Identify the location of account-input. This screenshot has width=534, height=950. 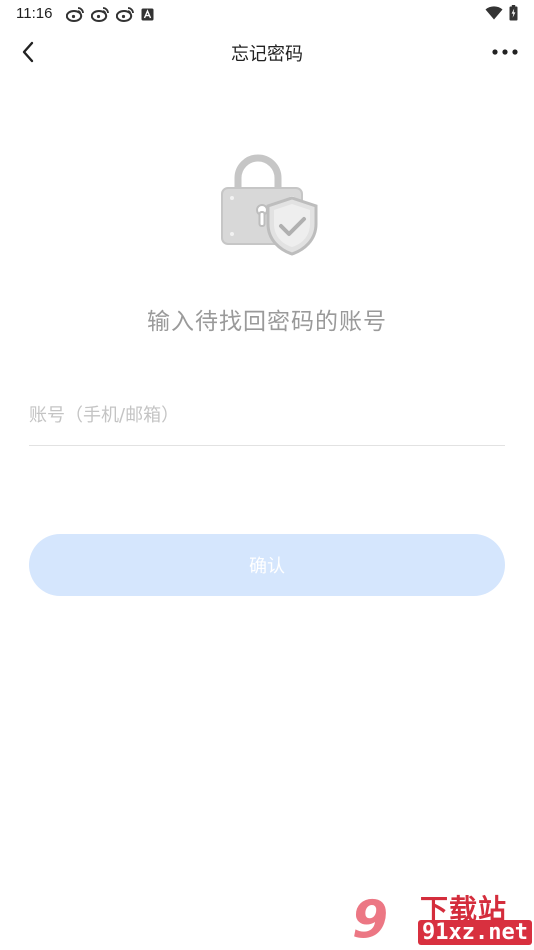
(267, 415).